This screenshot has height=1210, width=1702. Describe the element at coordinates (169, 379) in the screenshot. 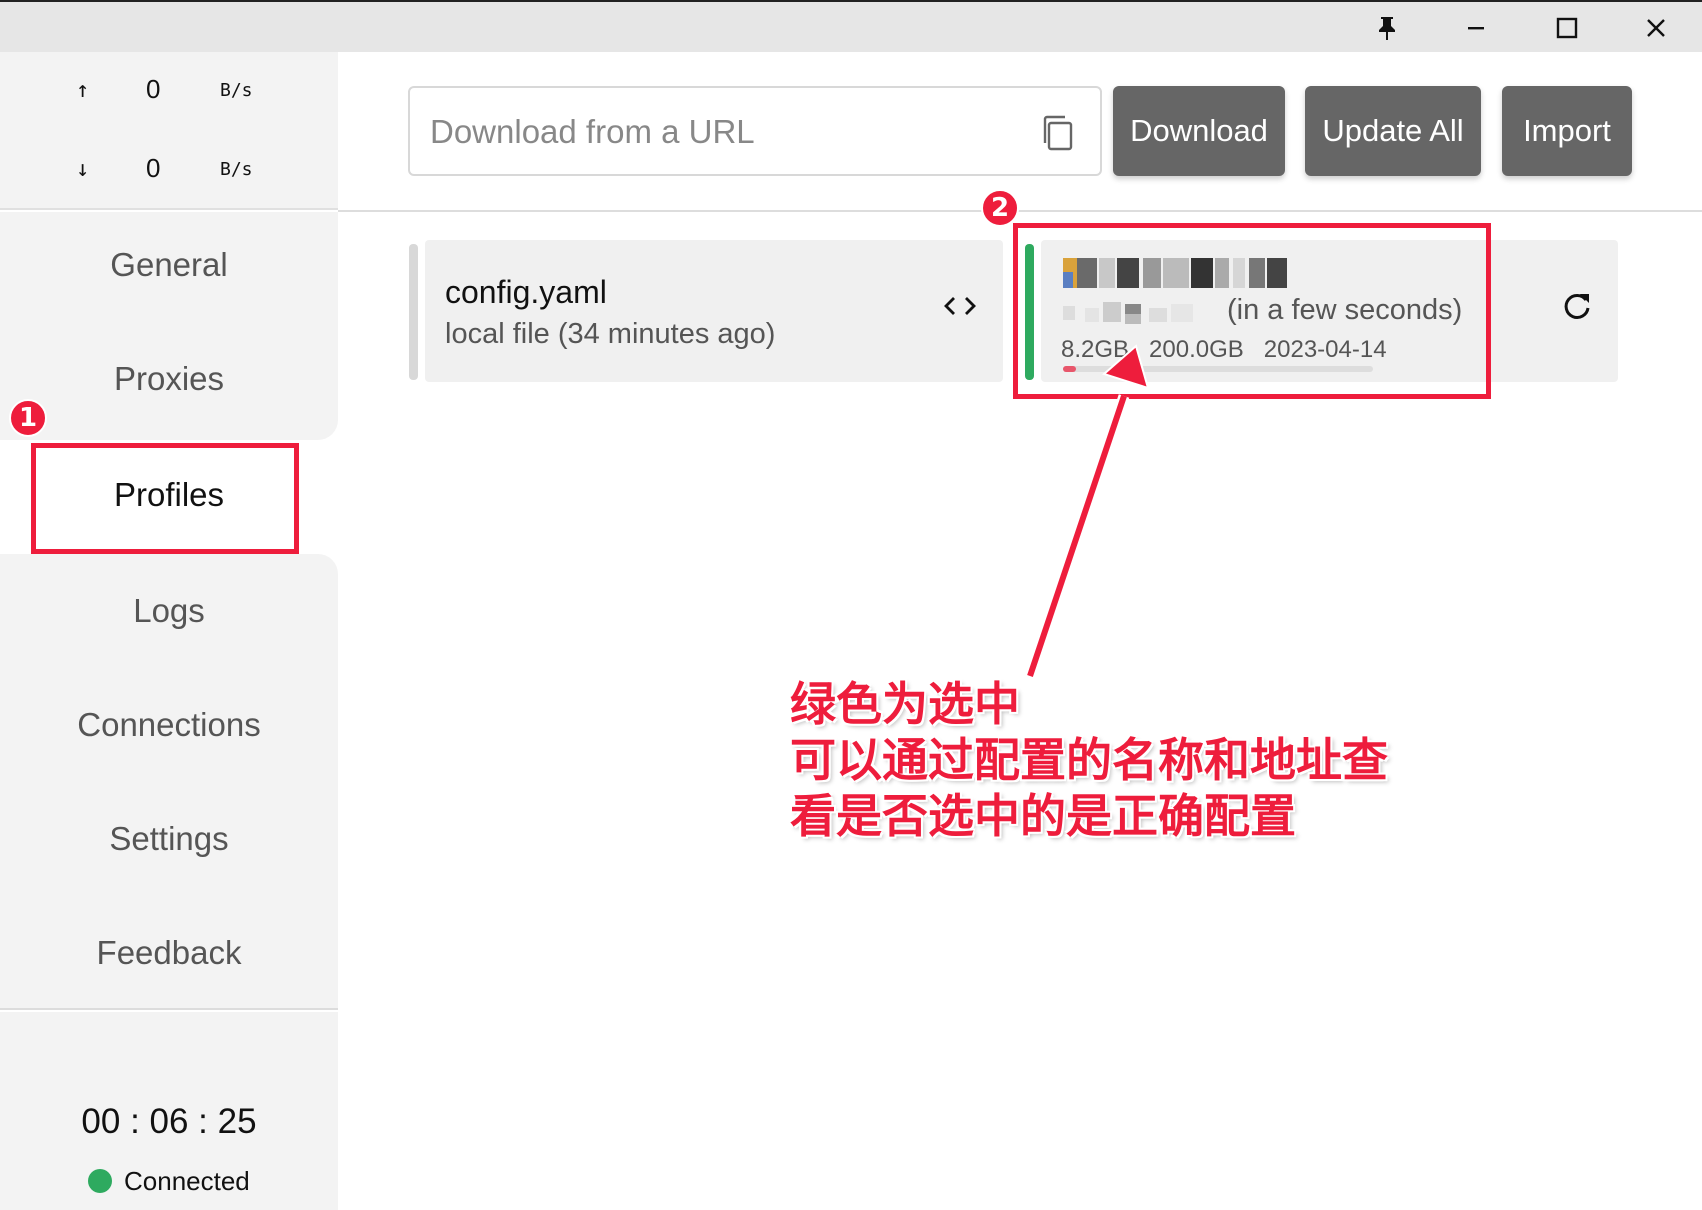

I see `nav-item-proxies: Proxies` at that location.